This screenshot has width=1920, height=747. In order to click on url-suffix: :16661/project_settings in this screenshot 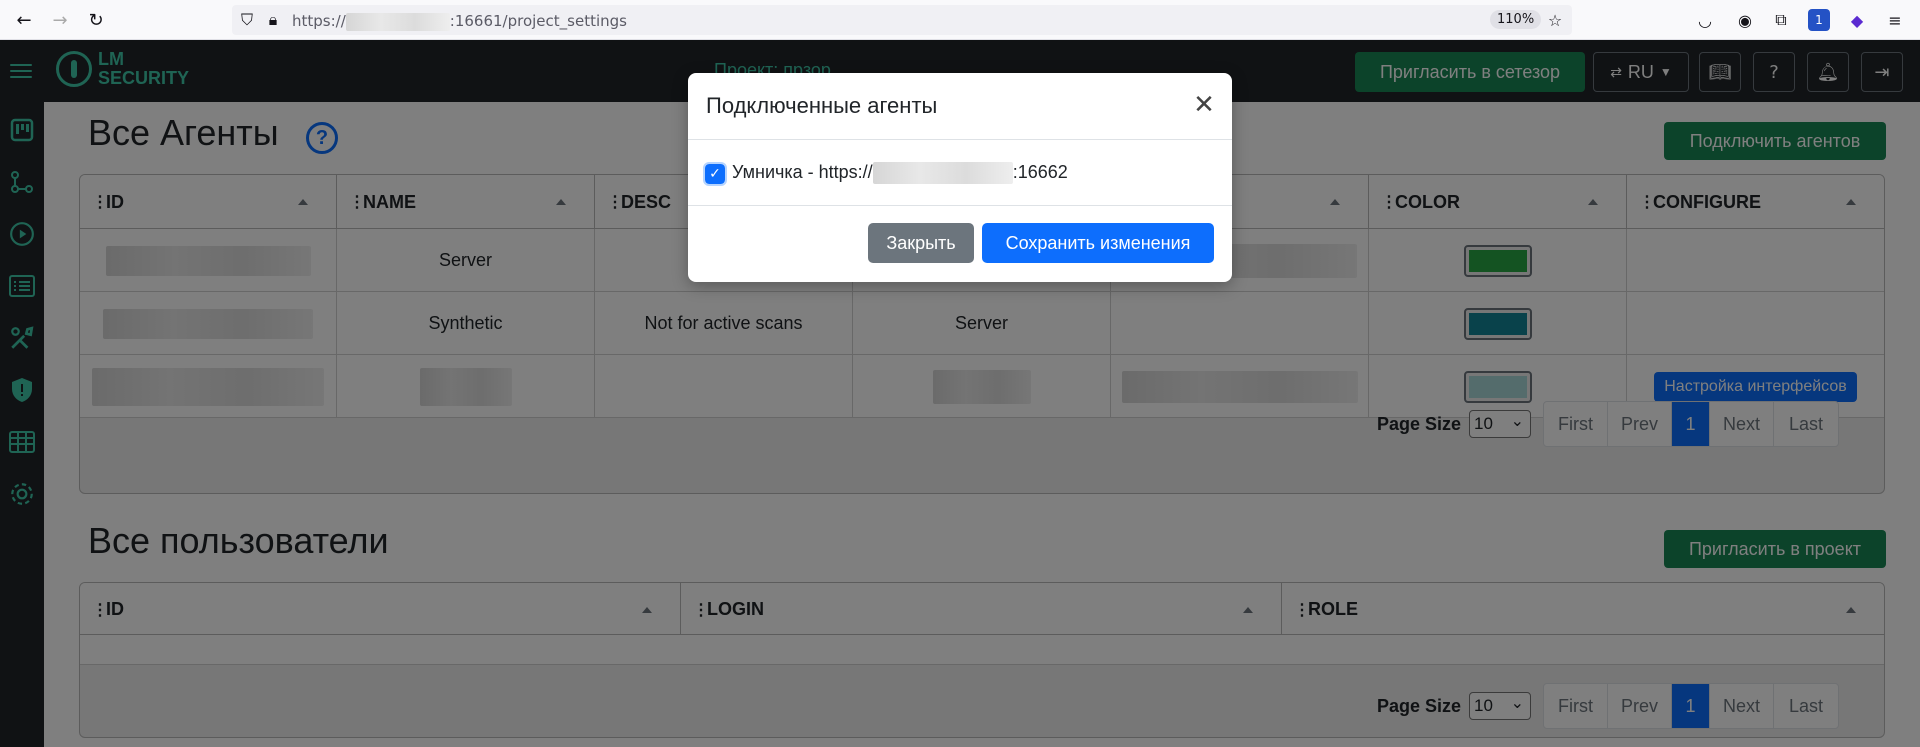, I will do `click(538, 21)`.